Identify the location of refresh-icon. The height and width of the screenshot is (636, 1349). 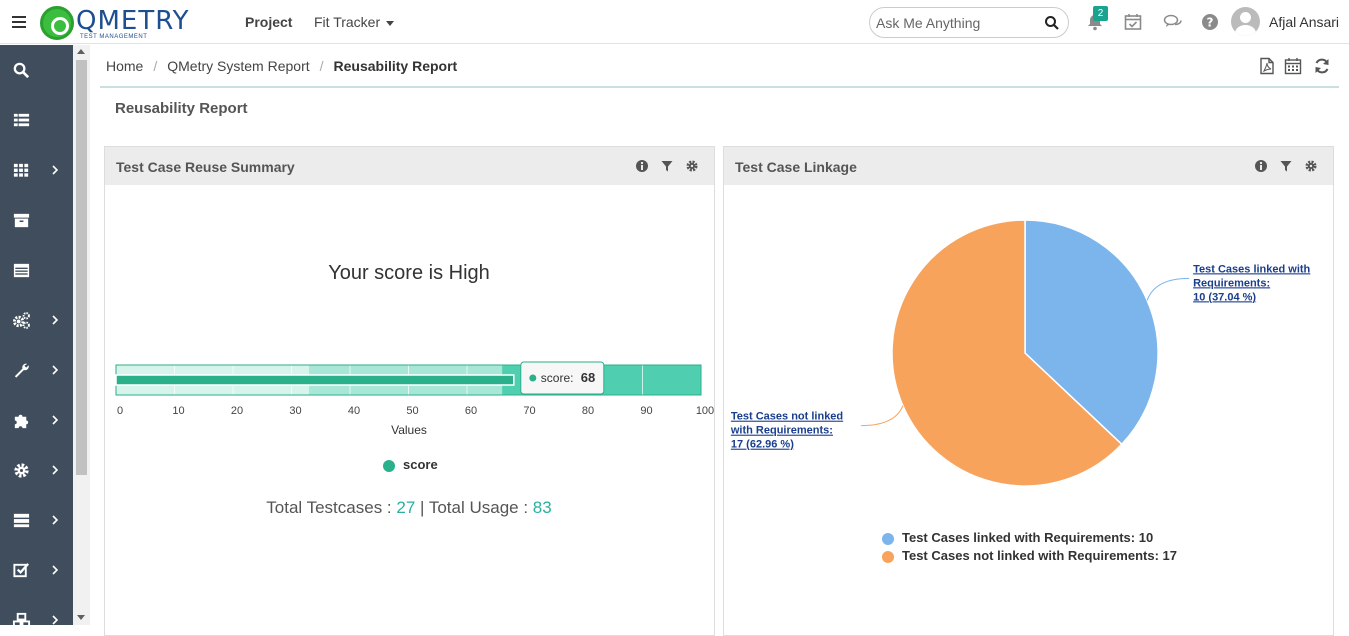
(1322, 66).